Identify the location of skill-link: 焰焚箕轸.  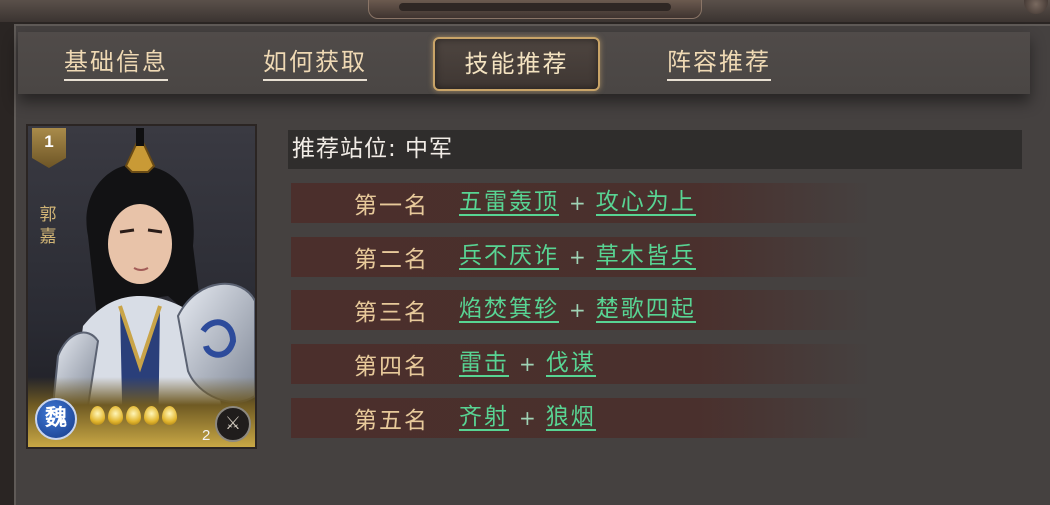
(509, 310).